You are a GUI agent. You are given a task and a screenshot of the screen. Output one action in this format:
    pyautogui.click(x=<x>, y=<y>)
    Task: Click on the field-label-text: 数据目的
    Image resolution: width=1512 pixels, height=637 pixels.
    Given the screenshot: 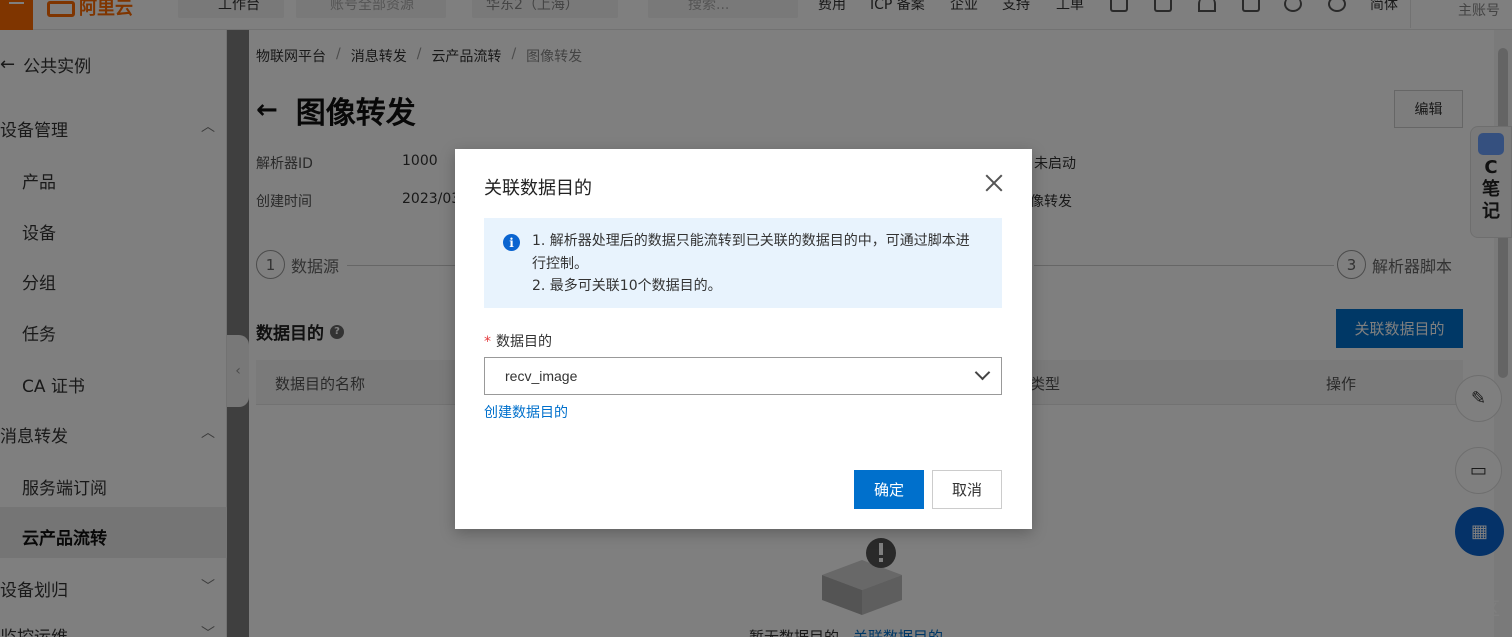 What is the action you would take?
    pyautogui.click(x=524, y=342)
    